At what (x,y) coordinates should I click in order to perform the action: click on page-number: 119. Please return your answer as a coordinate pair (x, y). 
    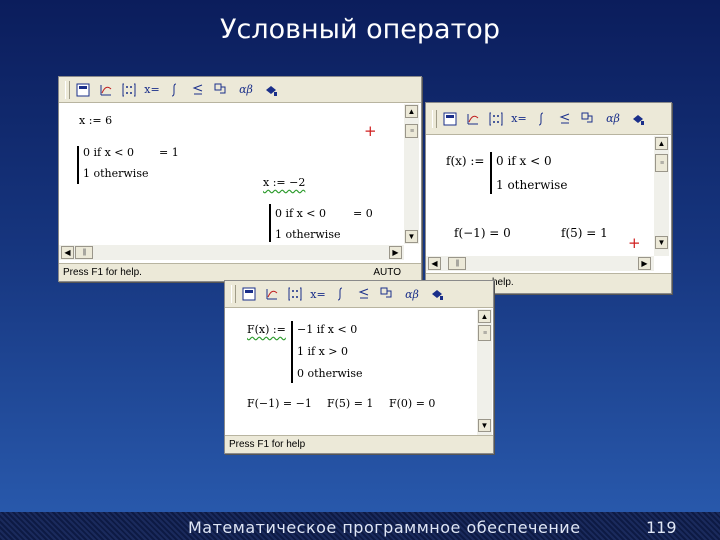
    Looking at the image, I should click on (661, 527).